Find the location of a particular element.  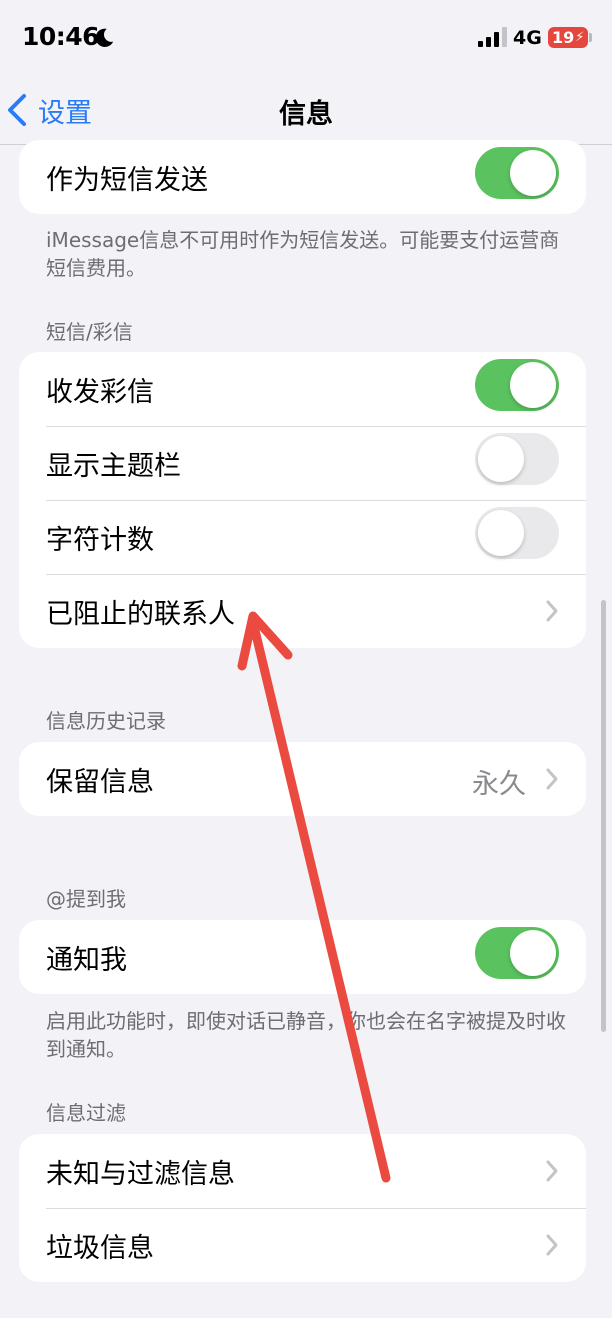

battery-indicator: 19 ⚡ is located at coordinates (568, 37).